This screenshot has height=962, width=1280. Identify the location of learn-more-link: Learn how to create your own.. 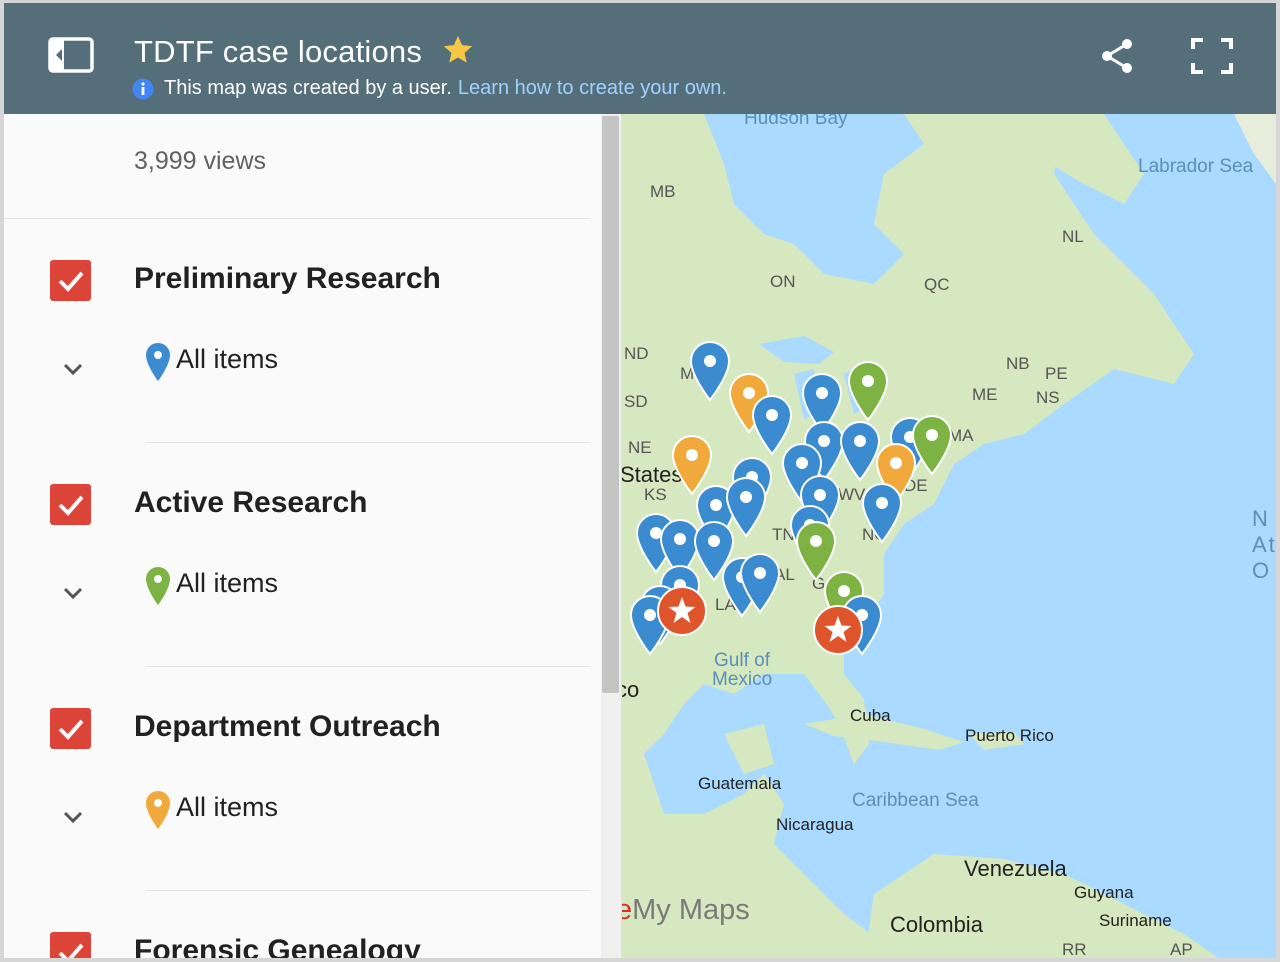
(592, 88).